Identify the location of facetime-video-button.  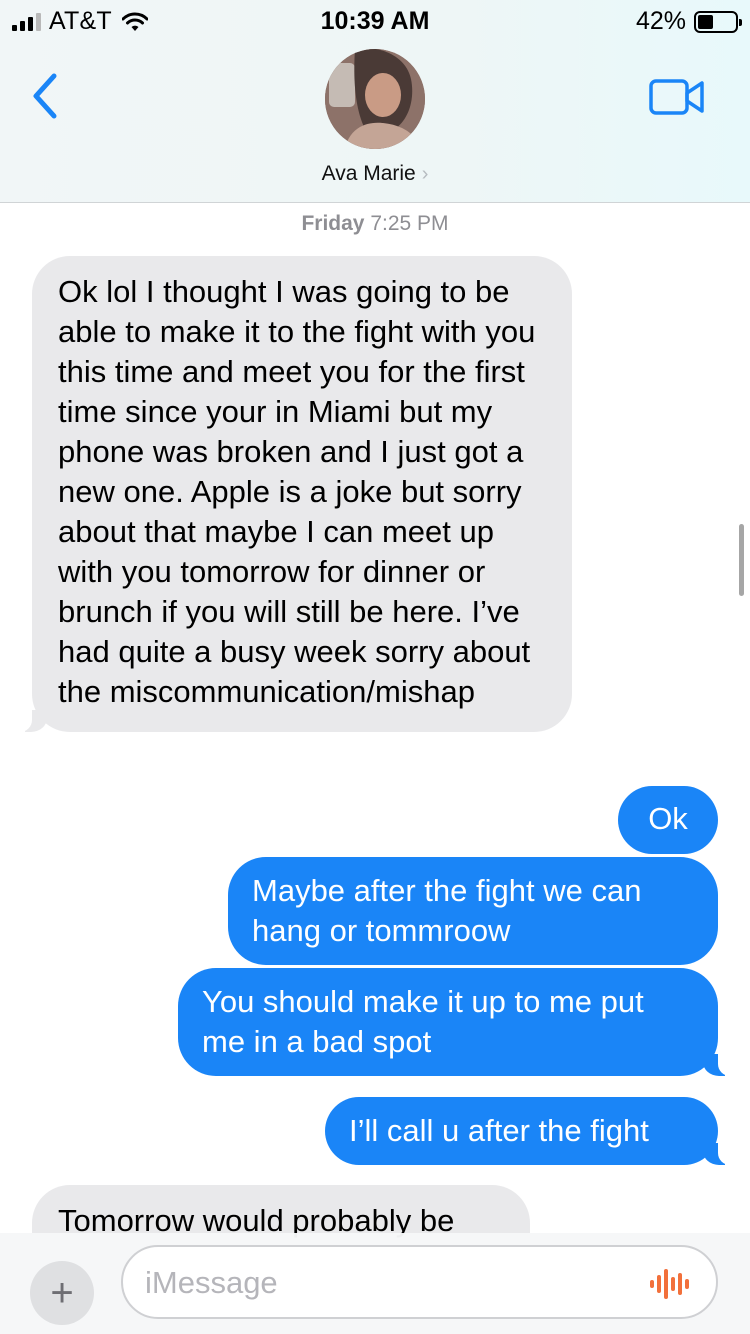
(677, 97).